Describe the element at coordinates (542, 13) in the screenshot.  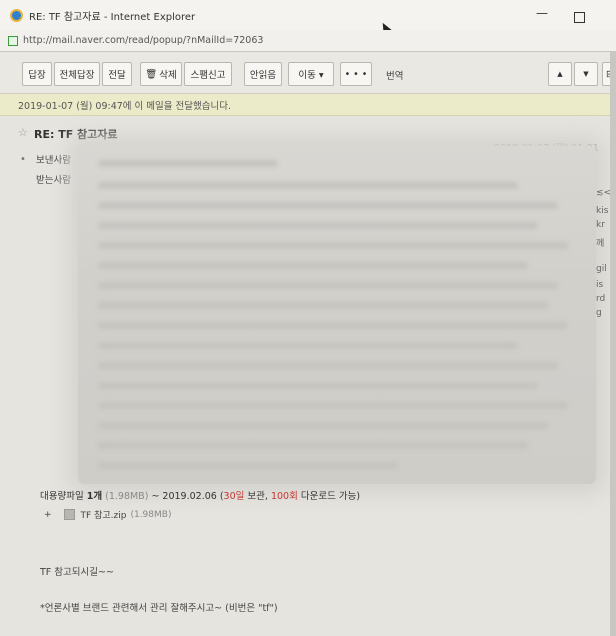
I see `minimize-icon: —` at that location.